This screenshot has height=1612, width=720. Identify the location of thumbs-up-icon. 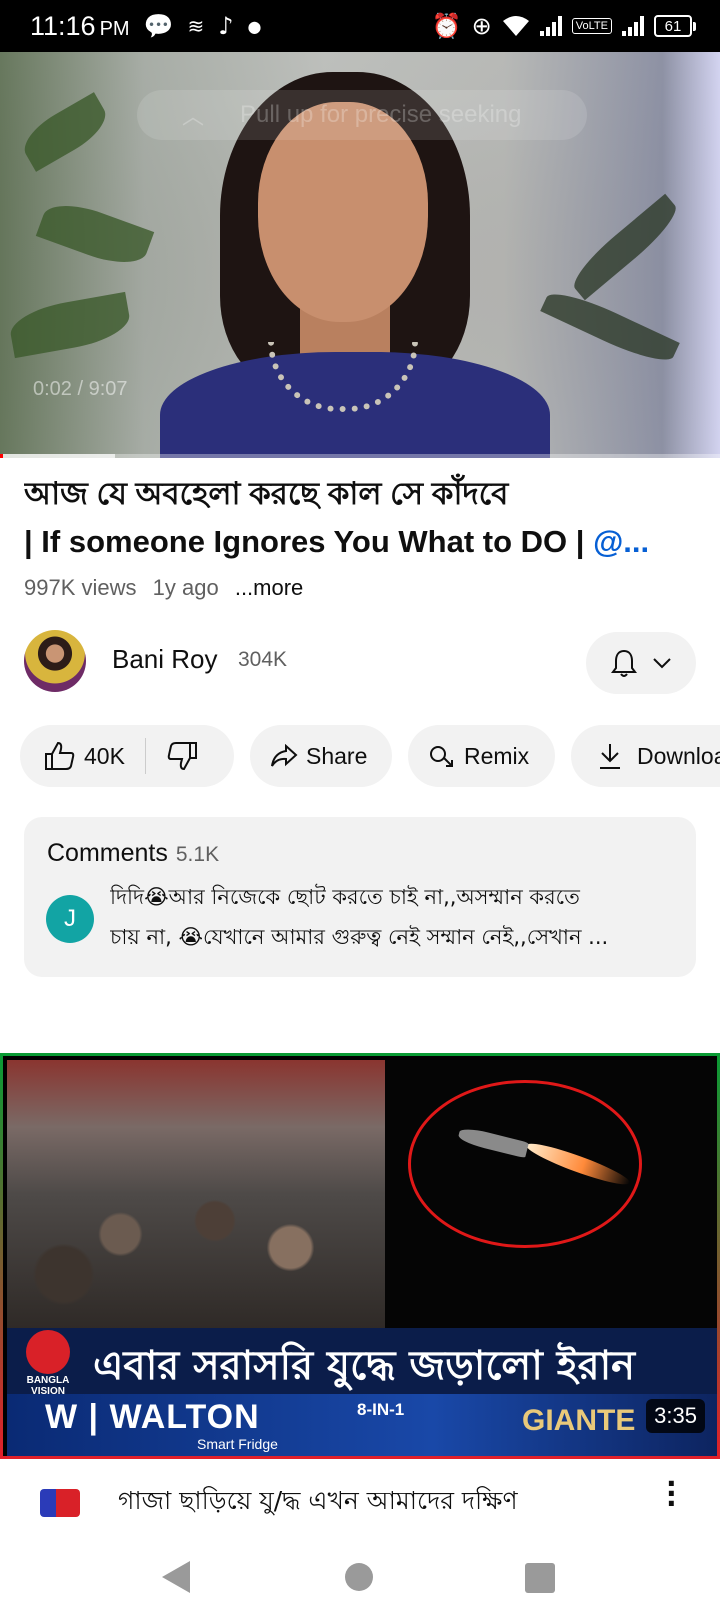
(60, 756).